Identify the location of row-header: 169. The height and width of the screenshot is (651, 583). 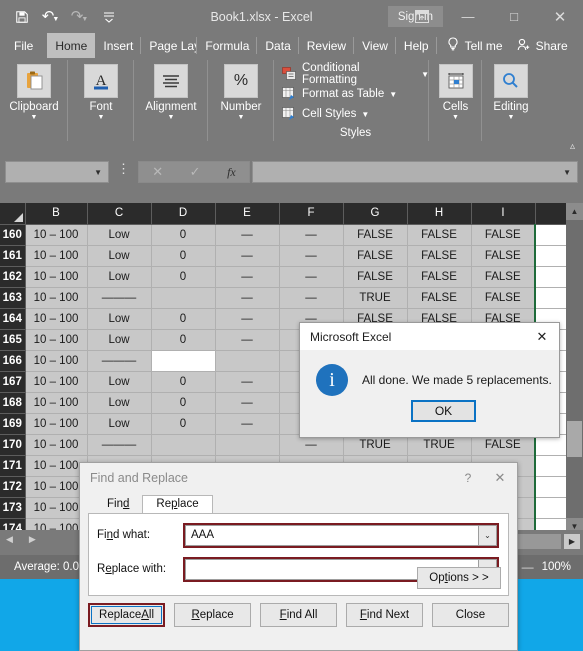
(13, 424).